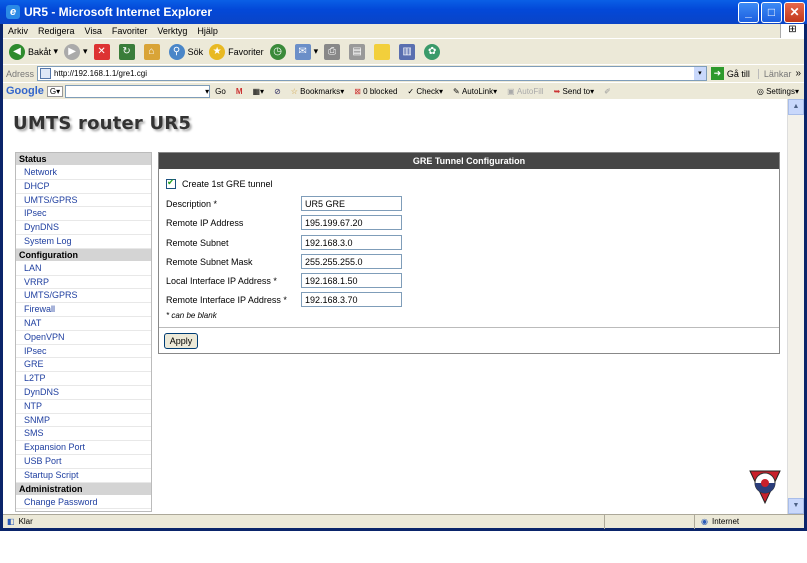  What do you see at coordinates (351, 299) in the screenshot?
I see `remote-interface-ip-input` at bounding box center [351, 299].